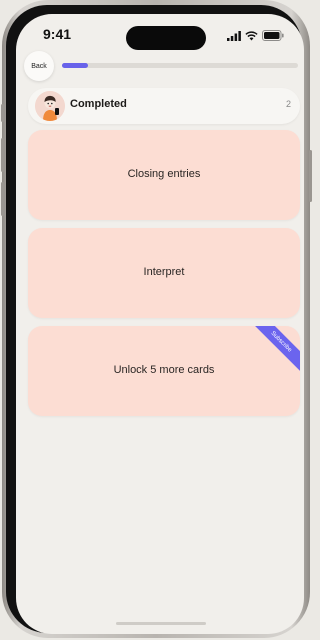 The image size is (320, 640). I want to click on status-time: 9:41, so click(57, 34).